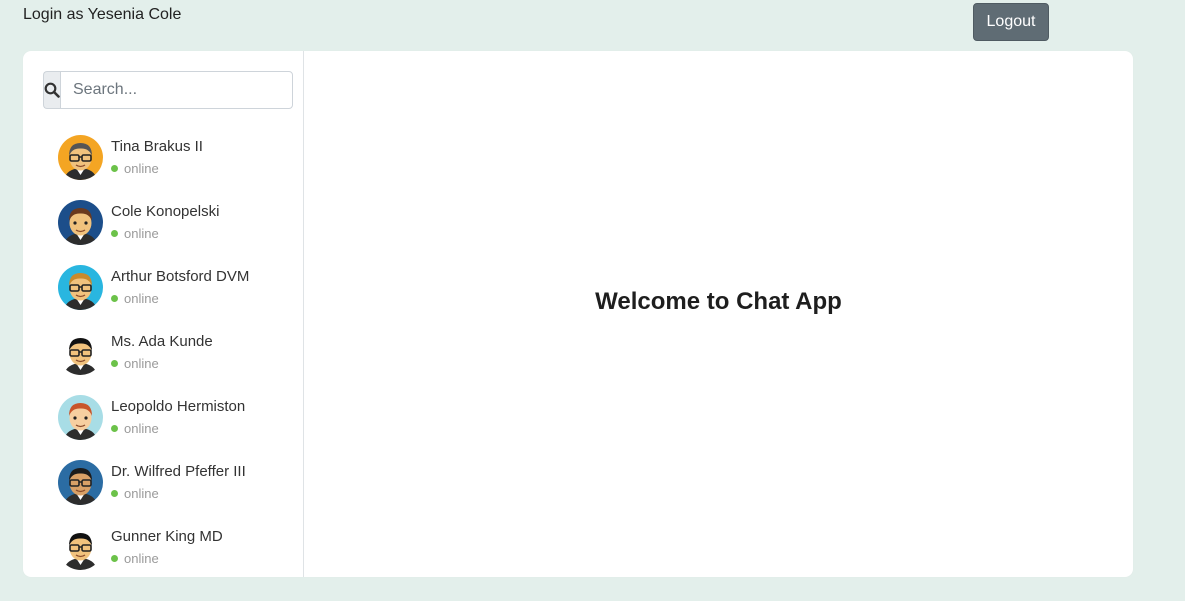 The height and width of the screenshot is (601, 1185). I want to click on login-status-text: Login as Yesenia Cole, so click(102, 14).